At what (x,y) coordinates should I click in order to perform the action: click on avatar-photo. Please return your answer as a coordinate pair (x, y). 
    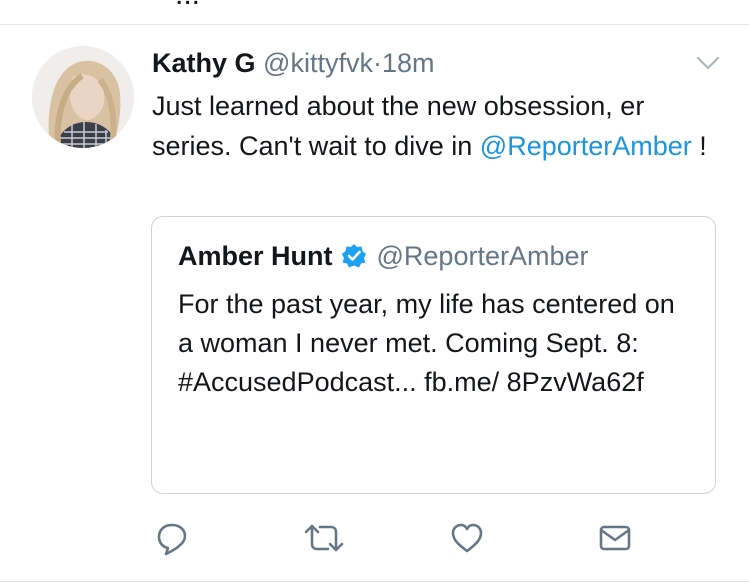
    Looking at the image, I should click on (83, 97).